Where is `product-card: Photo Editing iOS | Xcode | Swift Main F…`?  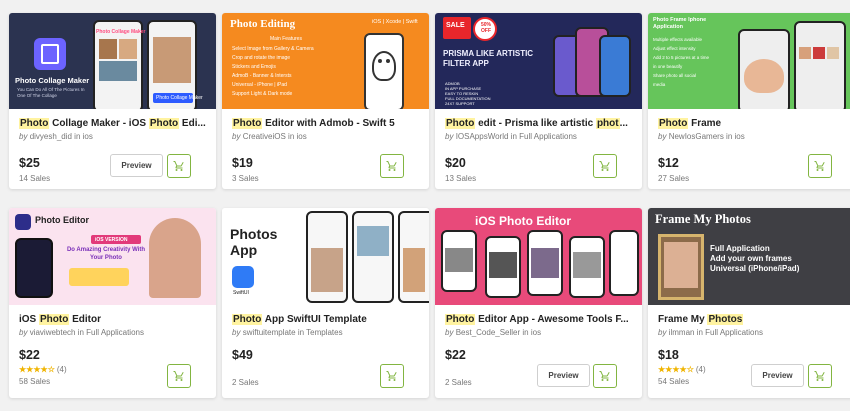 product-card: Photo Editing iOS | Xcode | Swift Main F… is located at coordinates (325, 101).